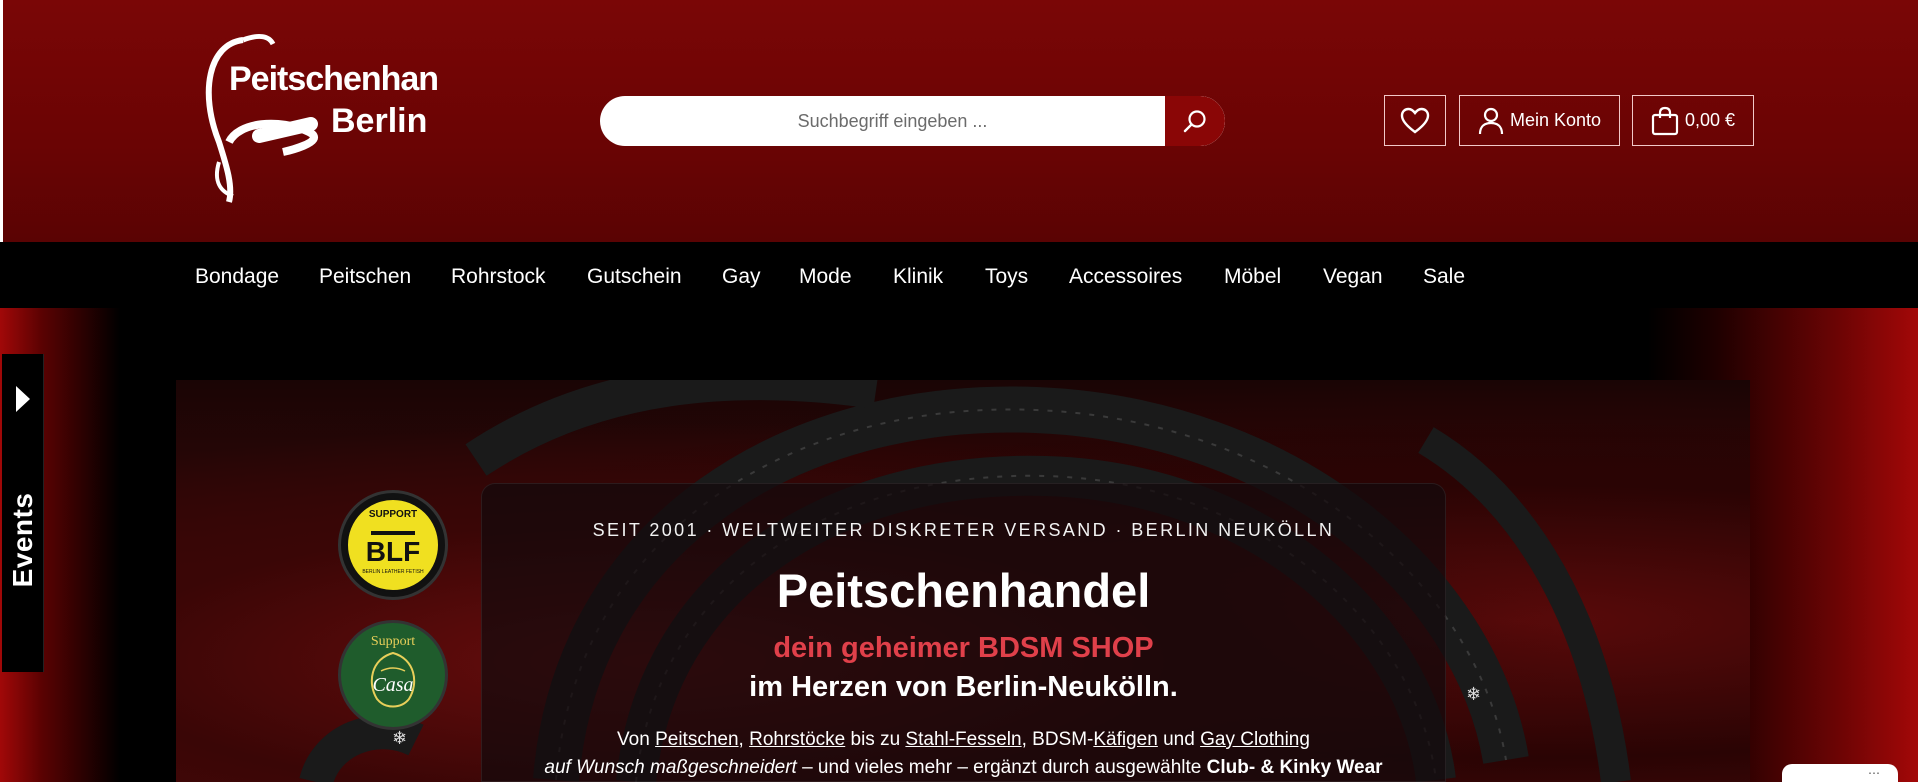 The image size is (1918, 782). Describe the element at coordinates (1444, 276) in the screenshot. I see `nav-item-sale: Sale` at that location.